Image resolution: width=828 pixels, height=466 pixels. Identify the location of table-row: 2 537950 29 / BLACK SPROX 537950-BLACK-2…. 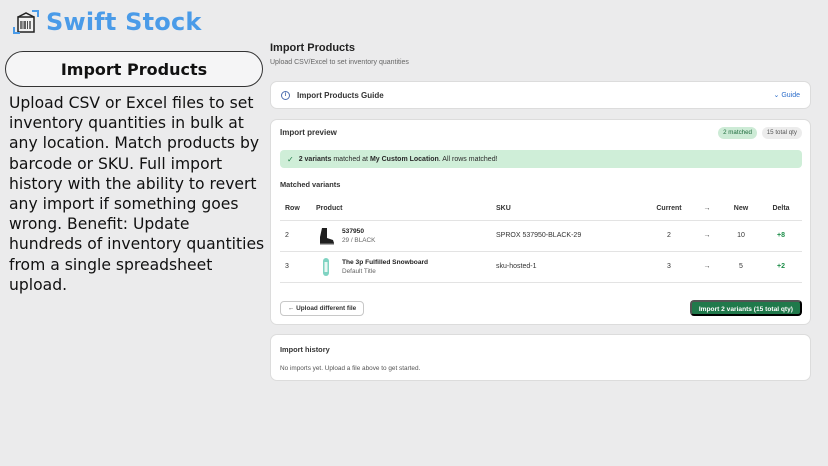
(541, 235).